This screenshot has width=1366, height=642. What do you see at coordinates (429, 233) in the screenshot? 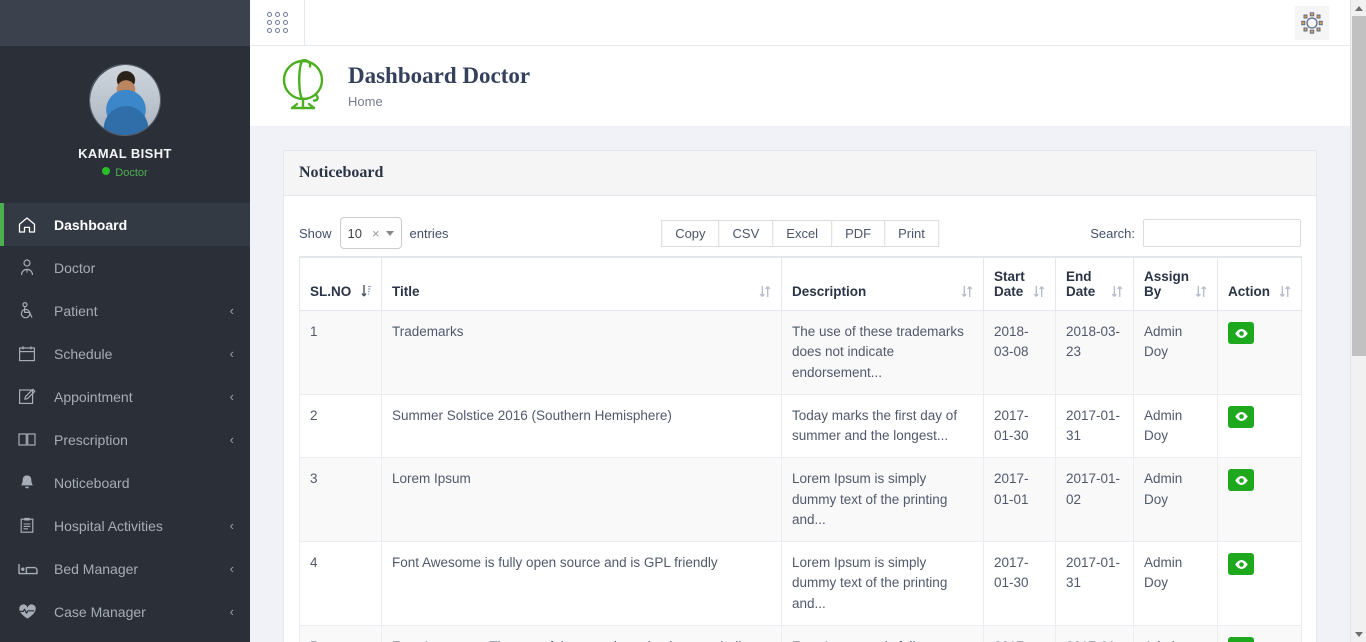
I see `entries-label: entries` at bounding box center [429, 233].